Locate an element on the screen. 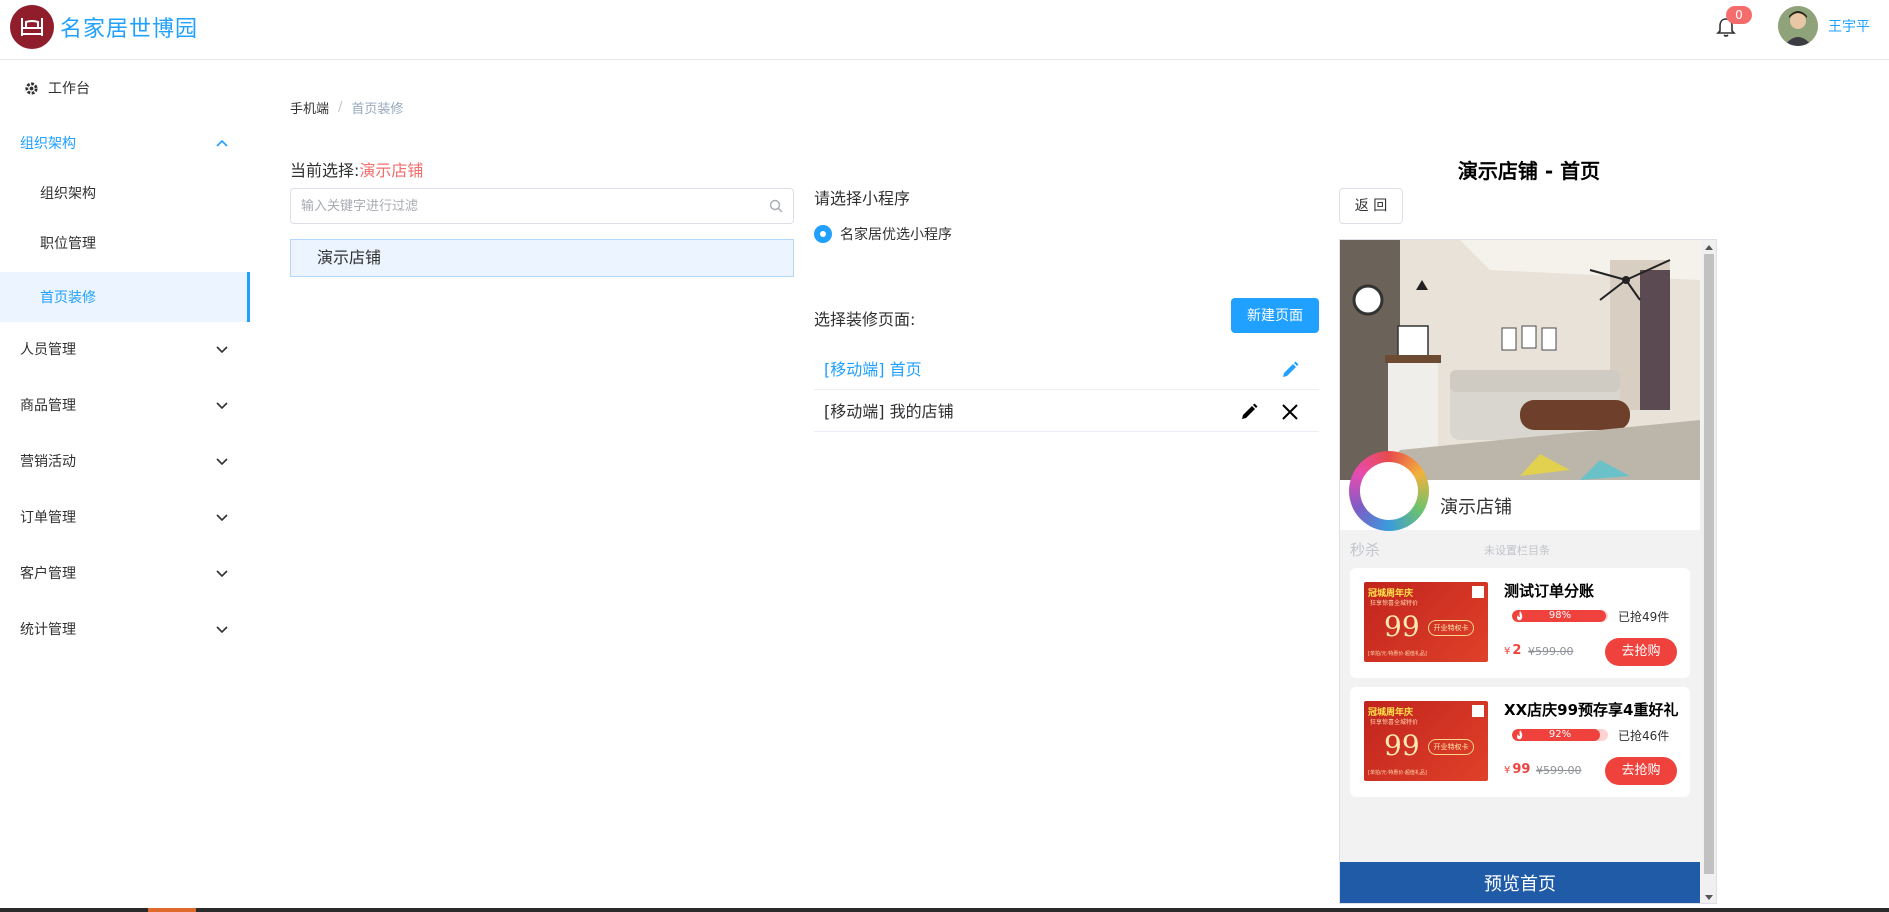  bed-icon is located at coordinates (32, 27).